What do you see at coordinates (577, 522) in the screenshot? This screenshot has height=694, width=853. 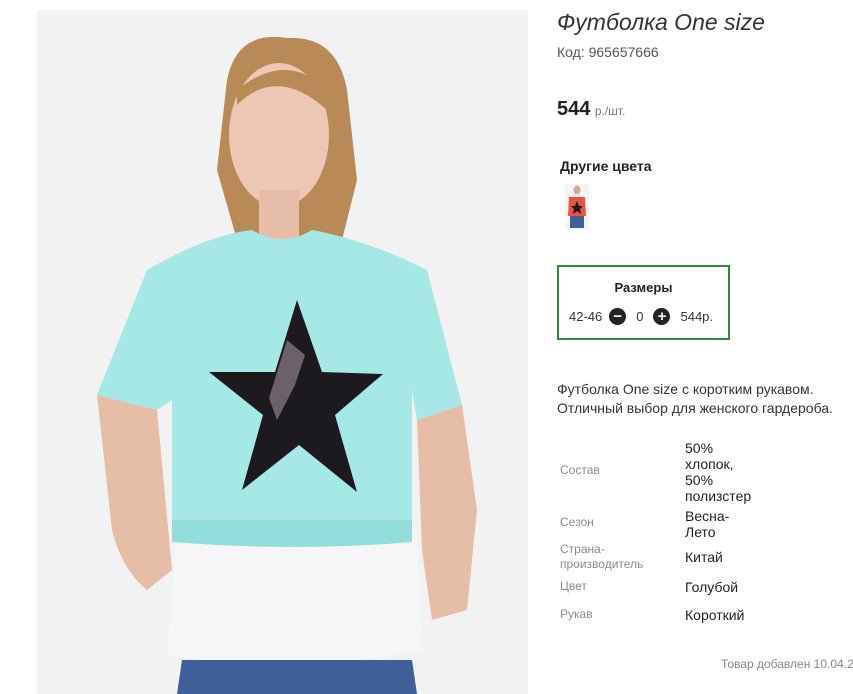 I see `property-label-season: Сезон` at bounding box center [577, 522].